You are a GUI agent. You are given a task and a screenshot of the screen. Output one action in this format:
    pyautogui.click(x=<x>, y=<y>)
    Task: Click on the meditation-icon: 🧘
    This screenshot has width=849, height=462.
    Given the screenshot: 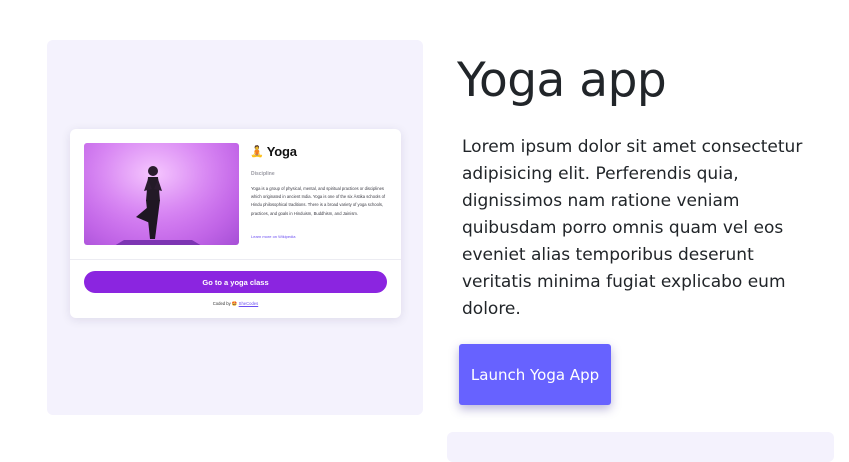 What is the action you would take?
    pyautogui.click(x=257, y=151)
    